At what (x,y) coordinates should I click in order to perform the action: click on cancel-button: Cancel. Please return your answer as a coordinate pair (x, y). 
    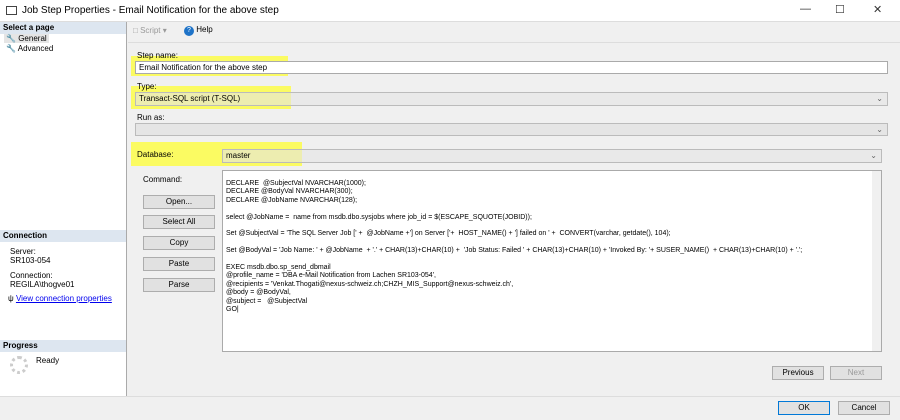
    Looking at the image, I should click on (864, 408).